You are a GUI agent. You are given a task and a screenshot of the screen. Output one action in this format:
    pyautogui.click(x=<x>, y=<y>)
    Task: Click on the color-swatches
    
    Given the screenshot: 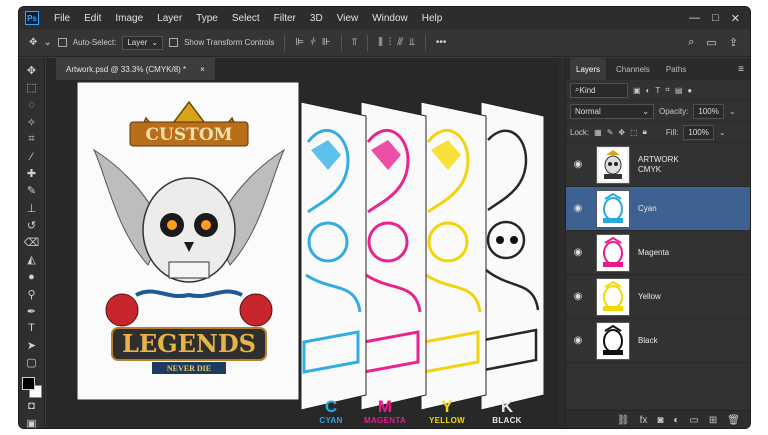 What is the action you would take?
    pyautogui.click(x=31, y=388)
    